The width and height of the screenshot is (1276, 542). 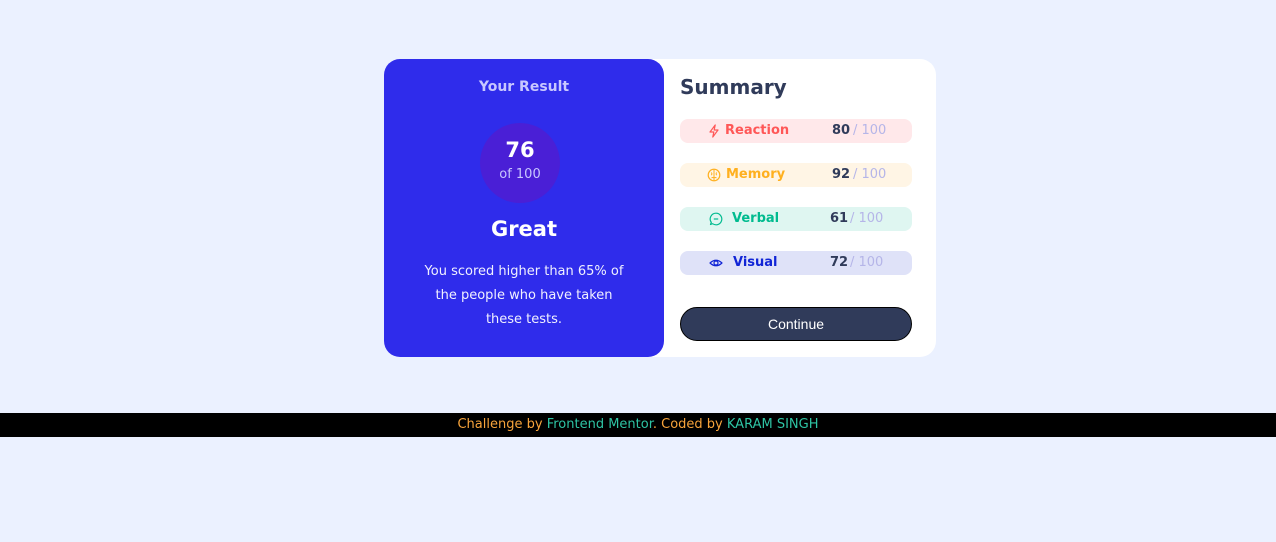 I want to click on footer-middle: . Coded by, so click(x=689, y=424).